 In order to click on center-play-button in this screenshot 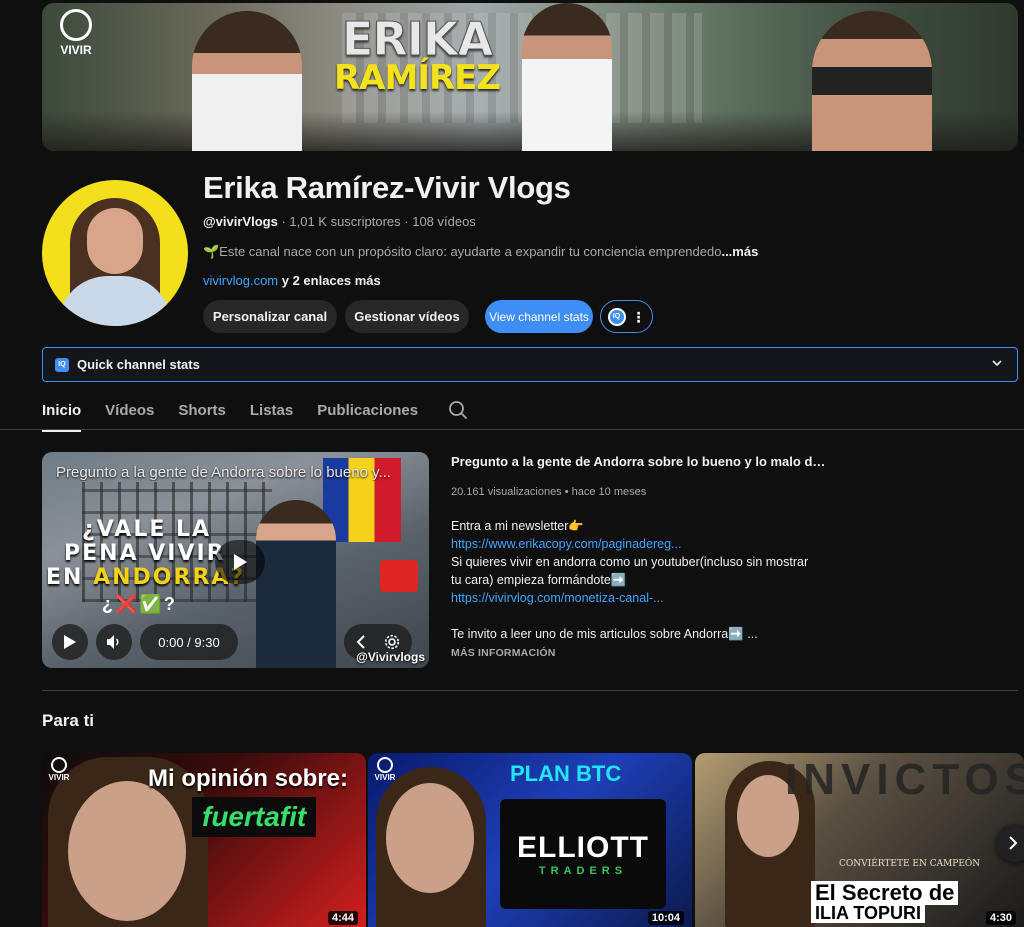, I will do `click(240, 562)`.